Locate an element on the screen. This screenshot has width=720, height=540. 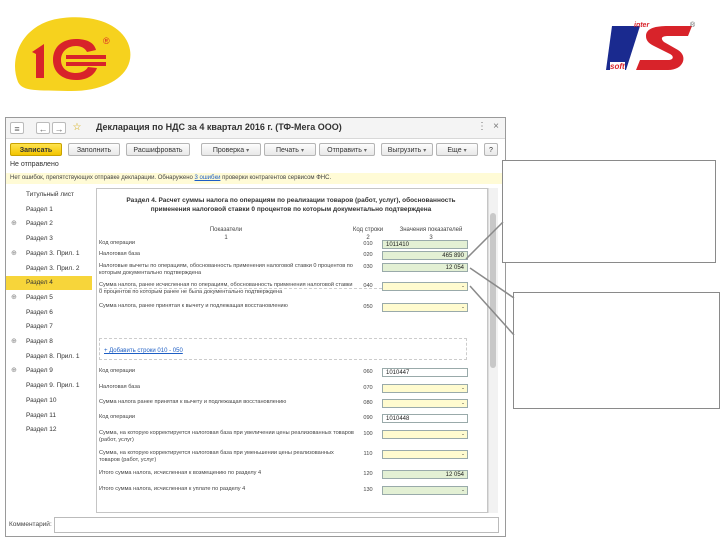
callout-arrows is located at coordinates (490, 278).